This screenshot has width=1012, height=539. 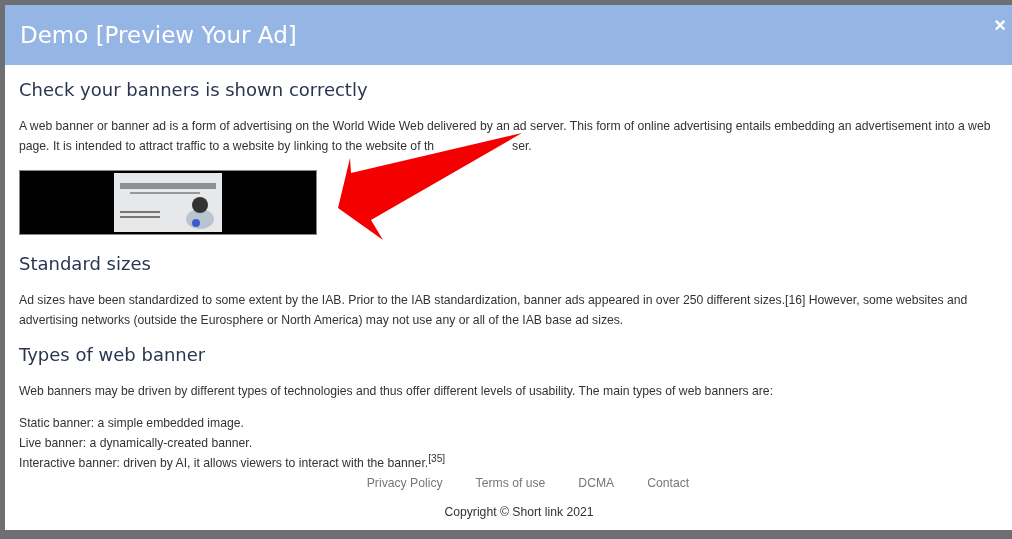 What do you see at coordinates (85, 263) in the screenshot?
I see `section-heading: Standard sizes` at bounding box center [85, 263].